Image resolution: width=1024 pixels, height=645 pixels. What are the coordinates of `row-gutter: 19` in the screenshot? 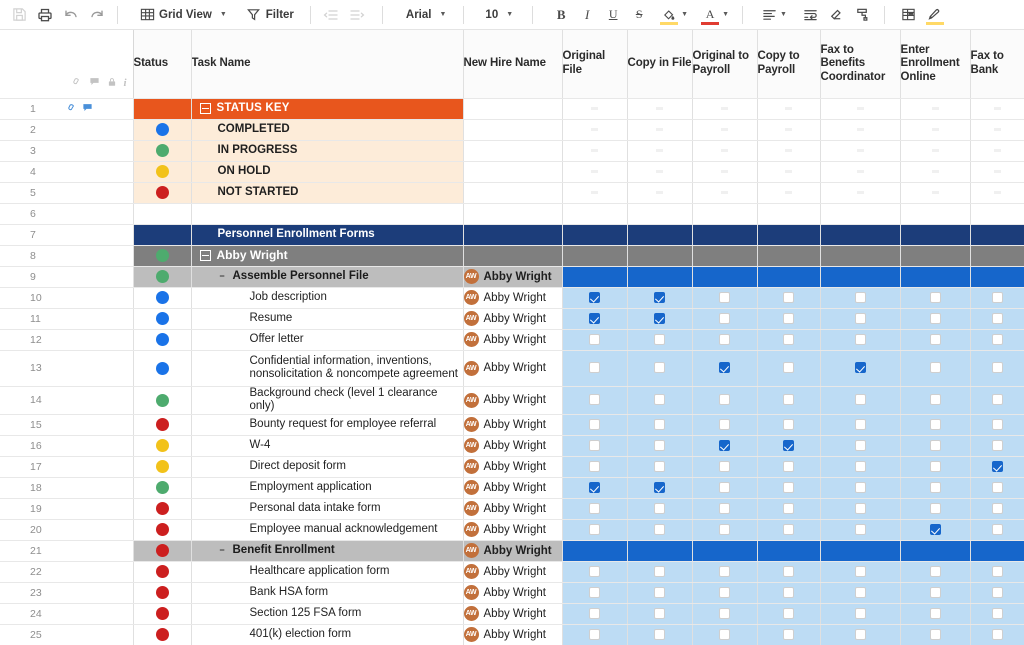 It's located at (67, 509).